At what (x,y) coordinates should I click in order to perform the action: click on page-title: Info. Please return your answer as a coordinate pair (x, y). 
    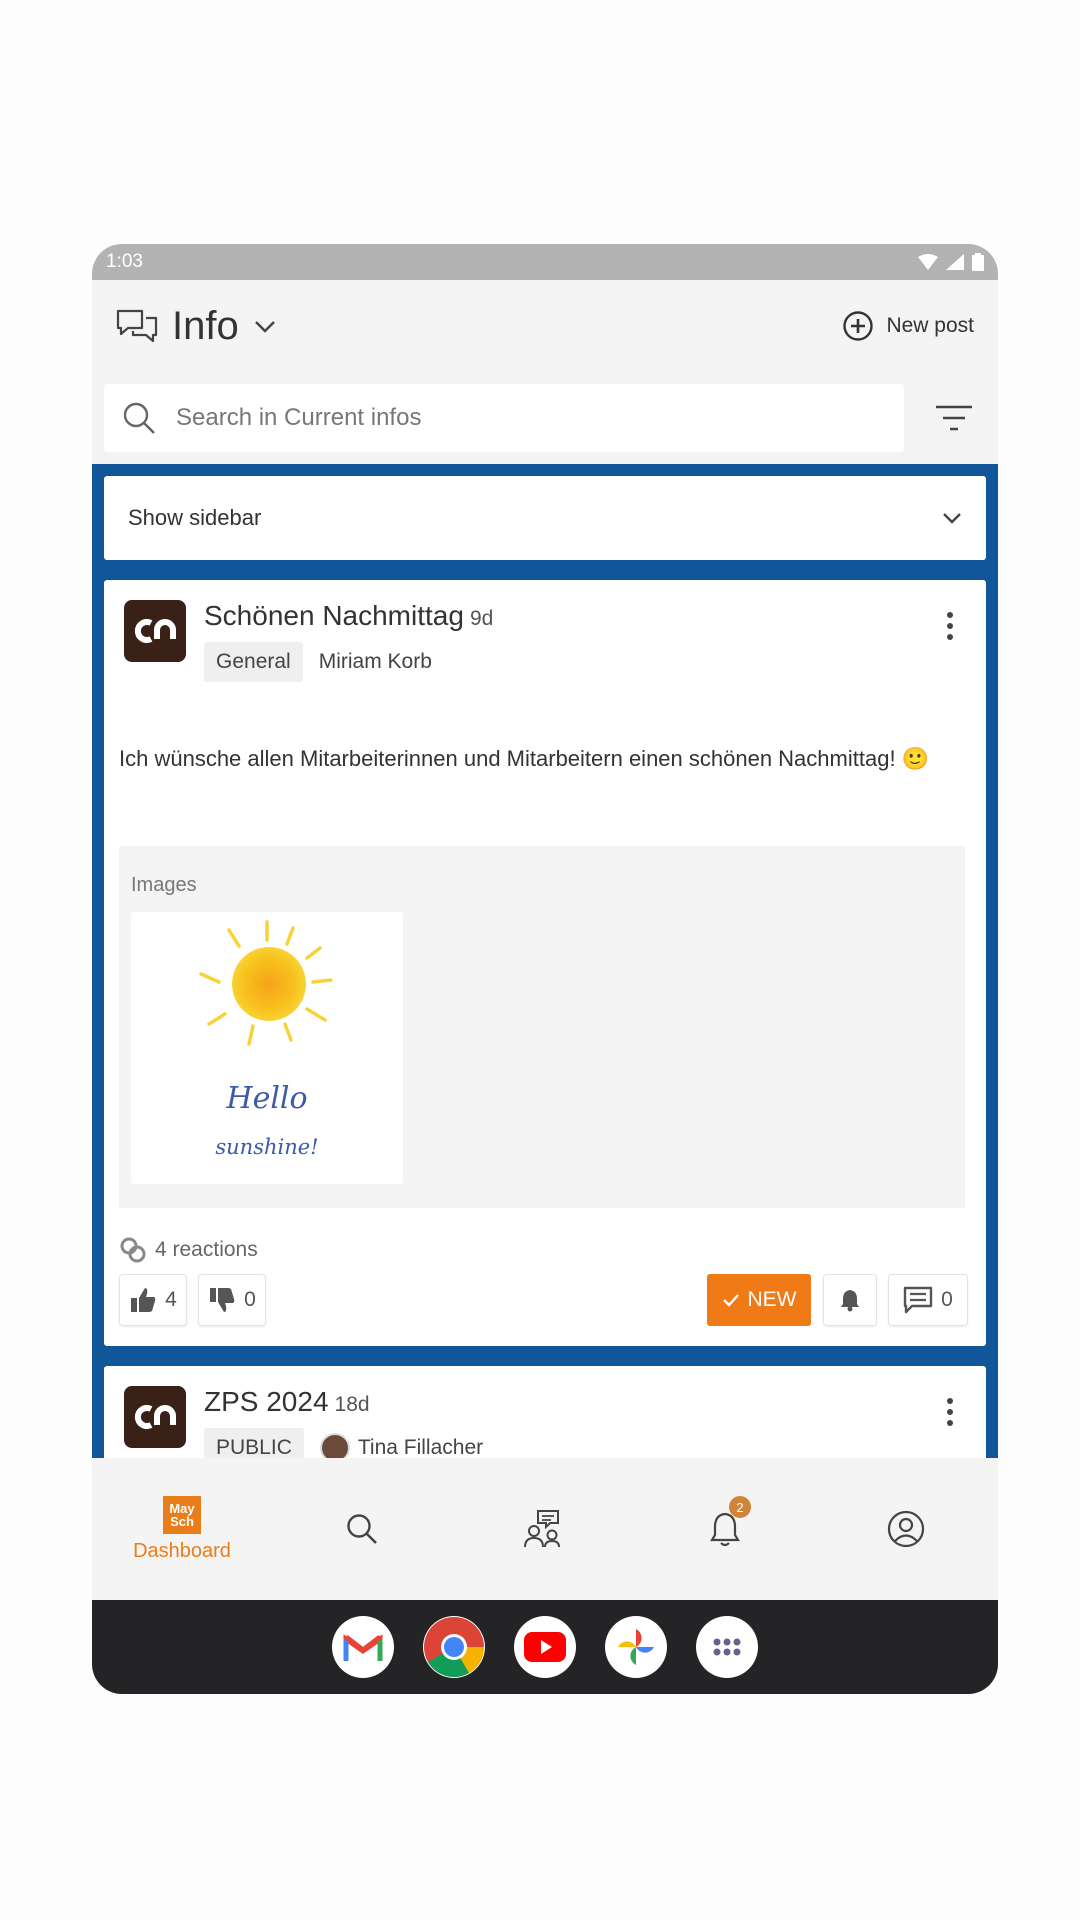
    Looking at the image, I should click on (205, 325).